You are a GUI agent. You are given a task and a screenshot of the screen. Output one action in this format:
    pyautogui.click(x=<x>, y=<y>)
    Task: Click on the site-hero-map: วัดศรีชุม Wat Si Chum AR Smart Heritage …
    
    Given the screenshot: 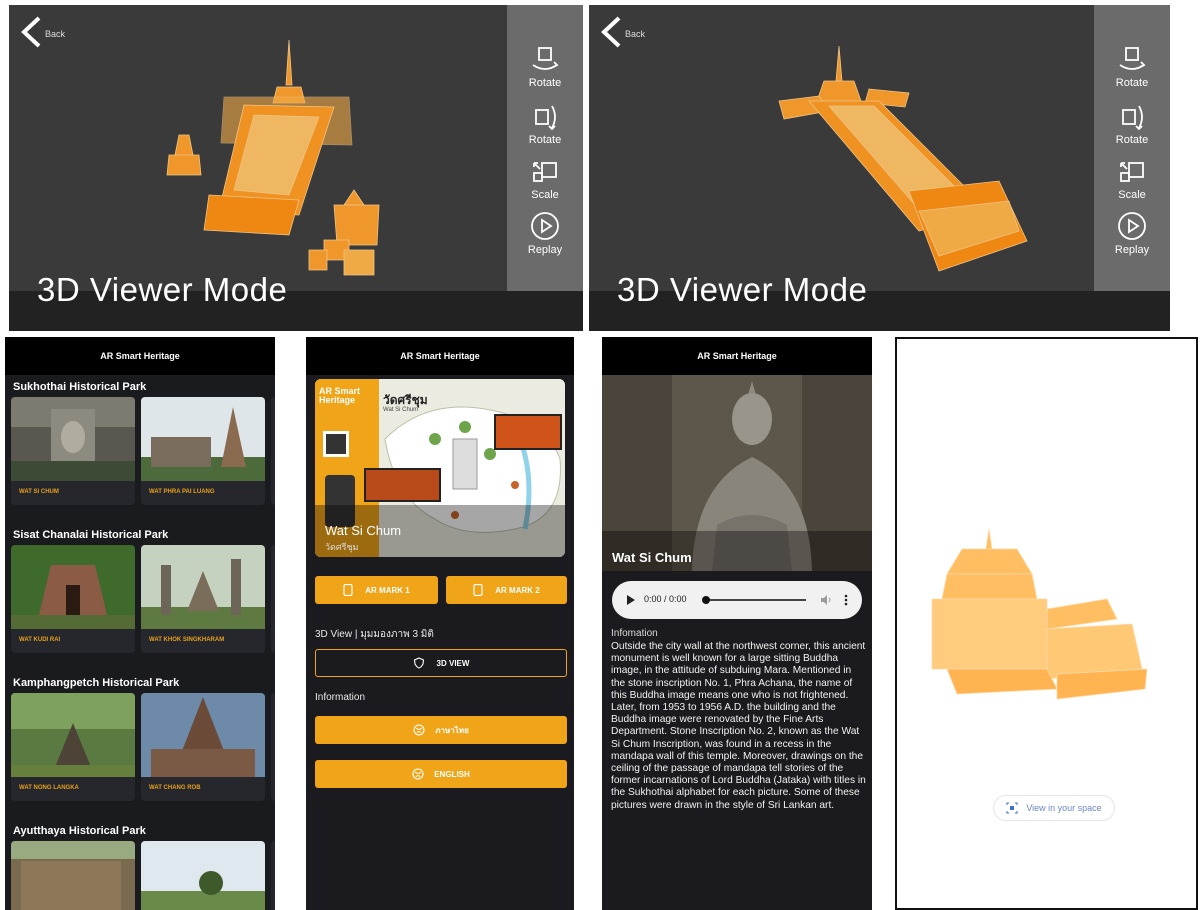 What is the action you would take?
    pyautogui.click(x=440, y=468)
    